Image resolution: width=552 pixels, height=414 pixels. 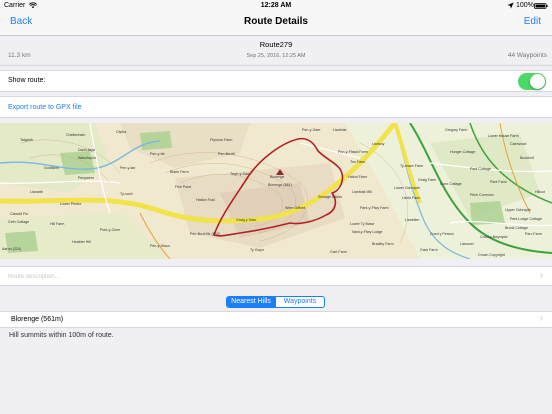 What do you see at coordinates (525, 5) in the screenshot?
I see `battery-percent: 100%` at bounding box center [525, 5].